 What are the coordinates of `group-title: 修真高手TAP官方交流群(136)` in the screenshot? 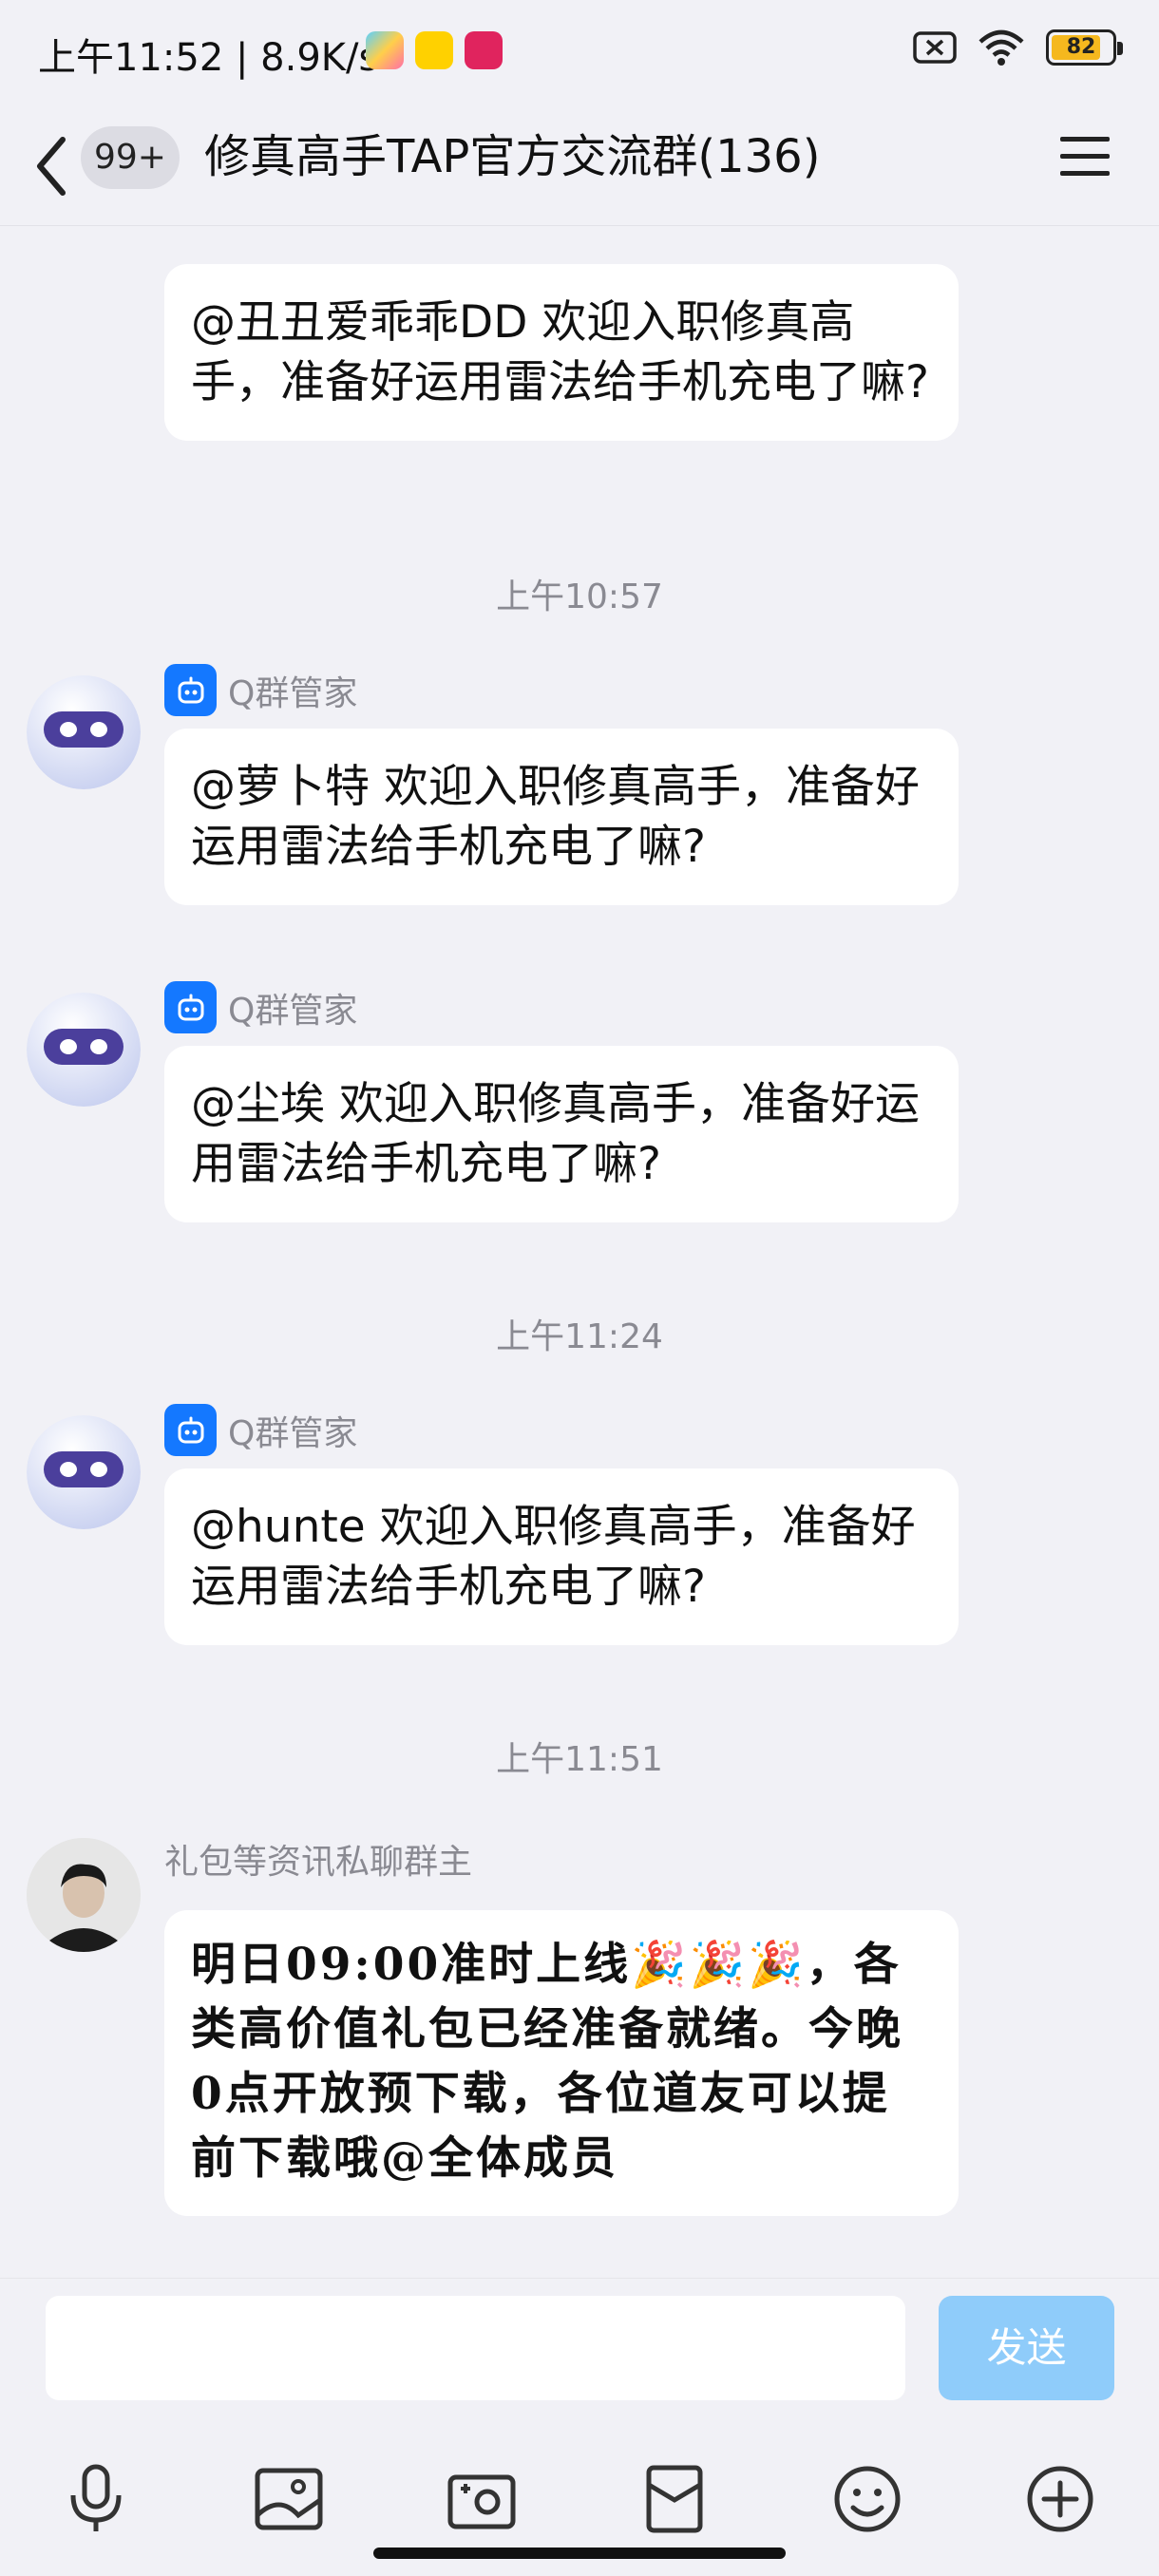 It's located at (512, 156).